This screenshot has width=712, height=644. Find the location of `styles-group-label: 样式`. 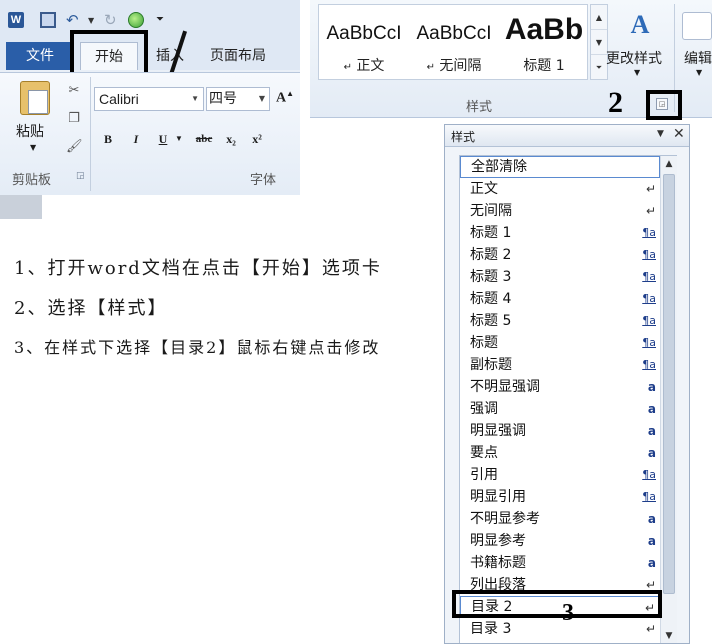

styles-group-label: 样式 is located at coordinates (479, 107).